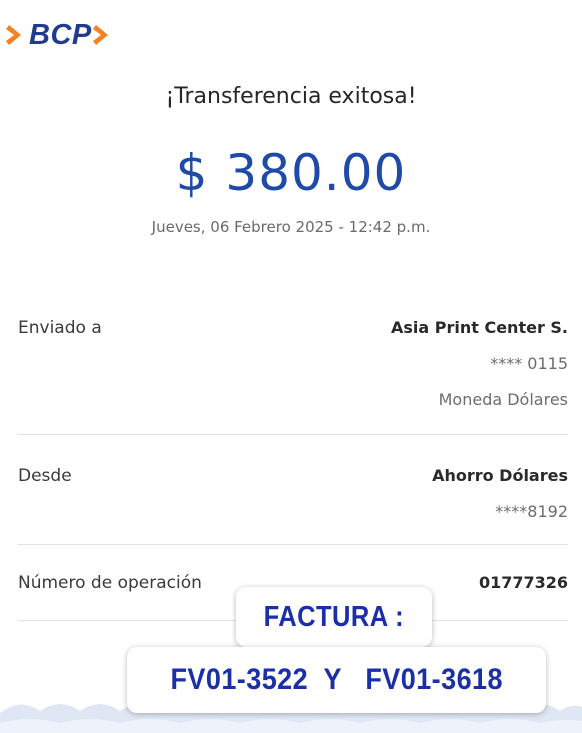 This screenshot has height=733, width=582. What do you see at coordinates (523, 582) in the screenshot?
I see `operation-number: 01777326` at bounding box center [523, 582].